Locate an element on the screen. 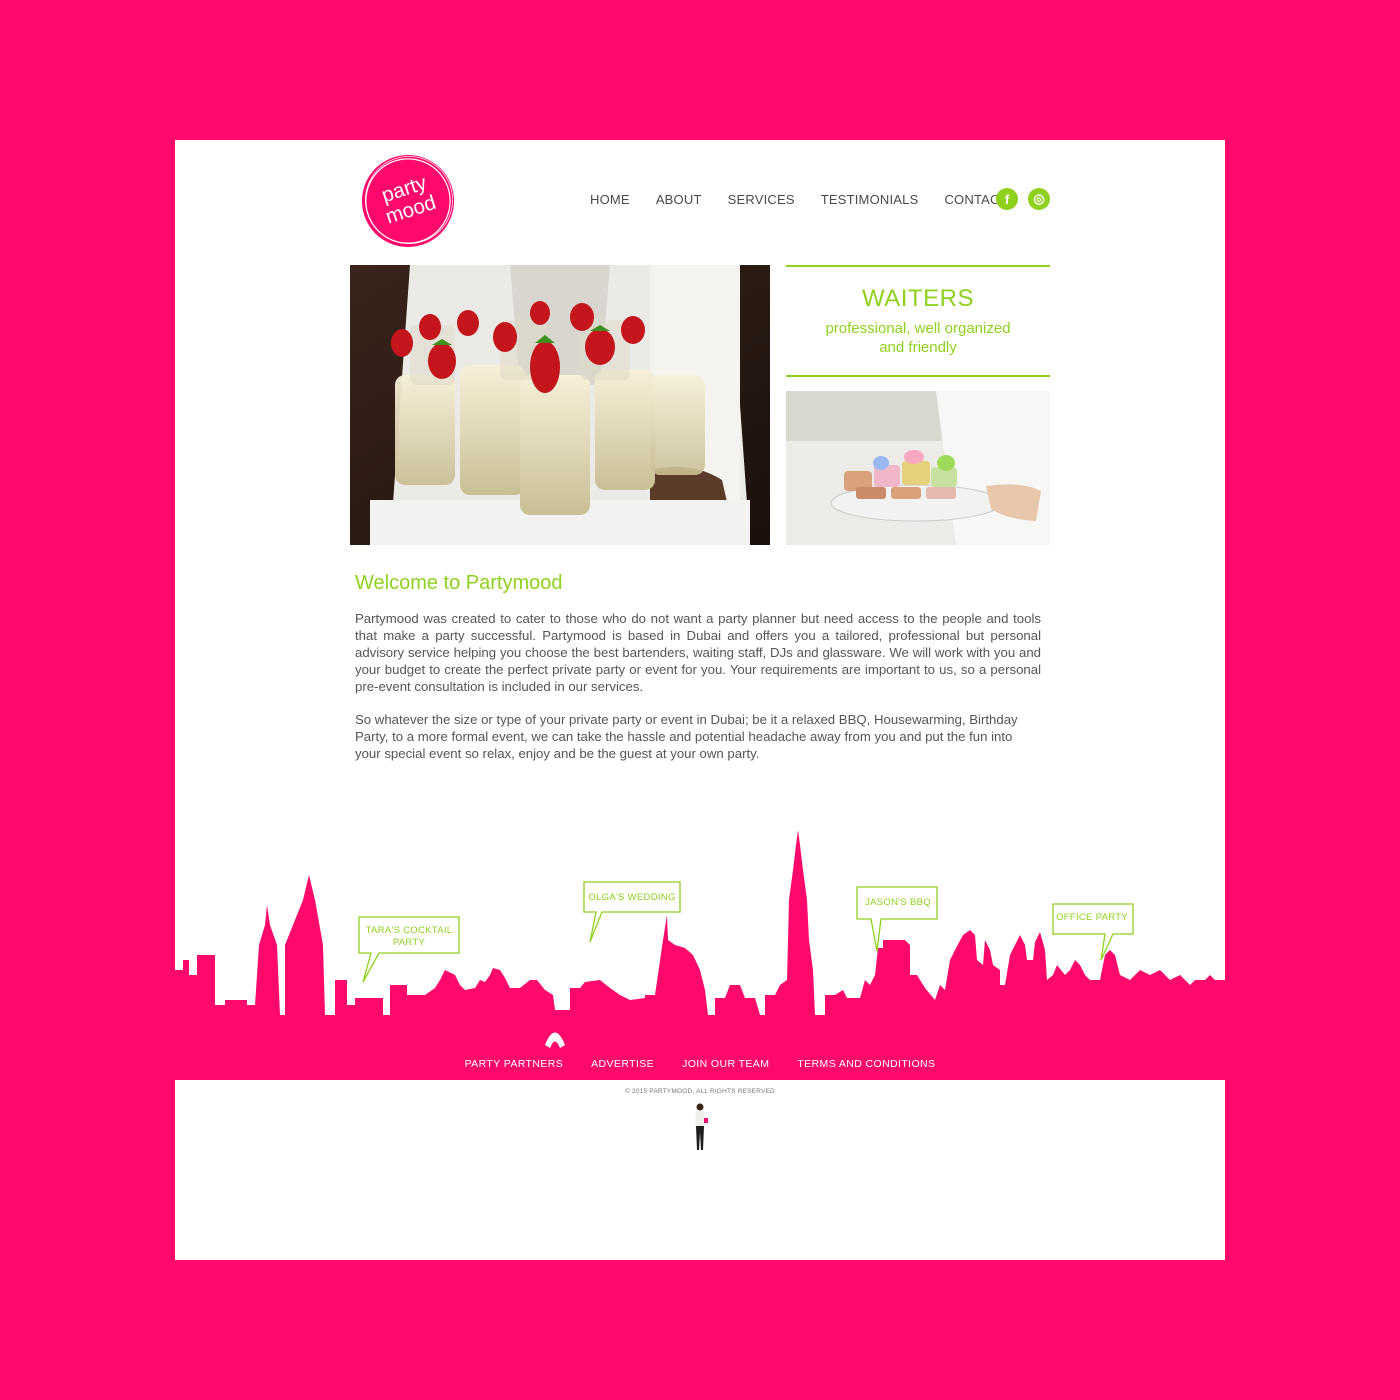 This screenshot has width=1400, height=1400. social-links: f ◎ is located at coordinates (1023, 199).